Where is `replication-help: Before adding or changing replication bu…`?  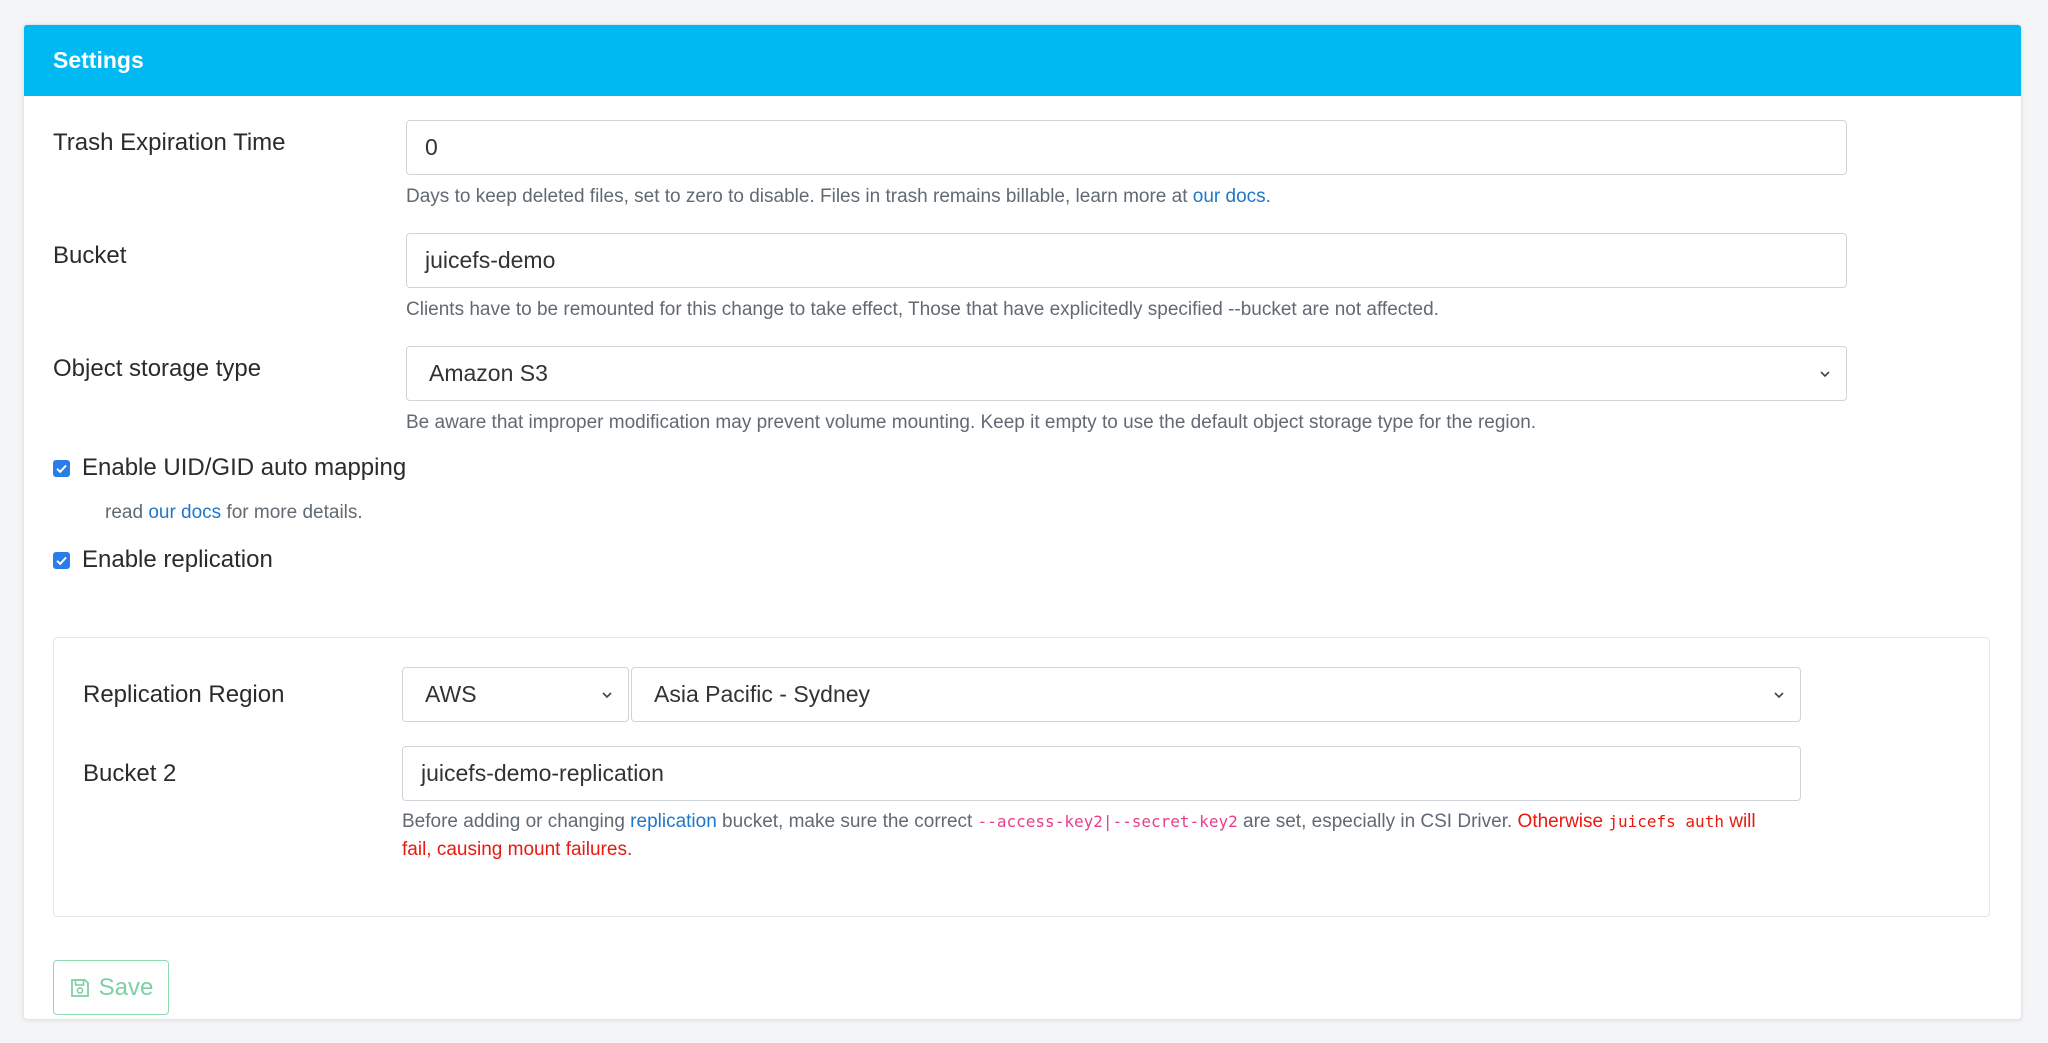
replication-help: Before adding or changing replication bu… is located at coordinates (1092, 836).